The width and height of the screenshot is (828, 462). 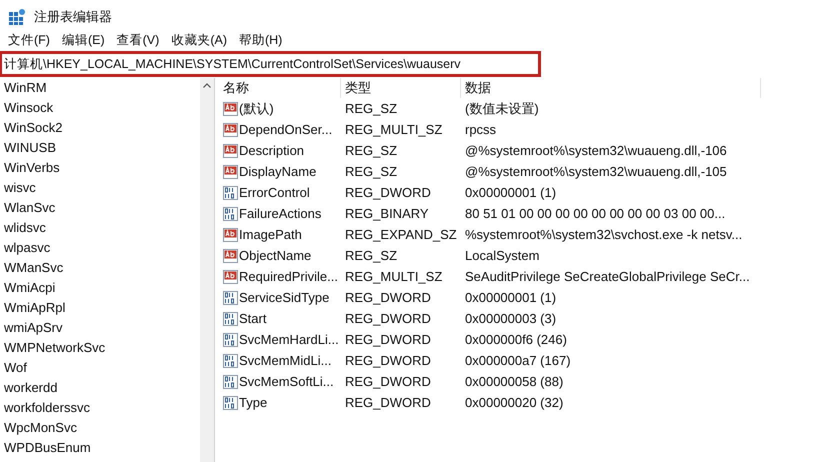 What do you see at coordinates (100, 288) in the screenshot?
I see `tree-item: WmiAcpi` at bounding box center [100, 288].